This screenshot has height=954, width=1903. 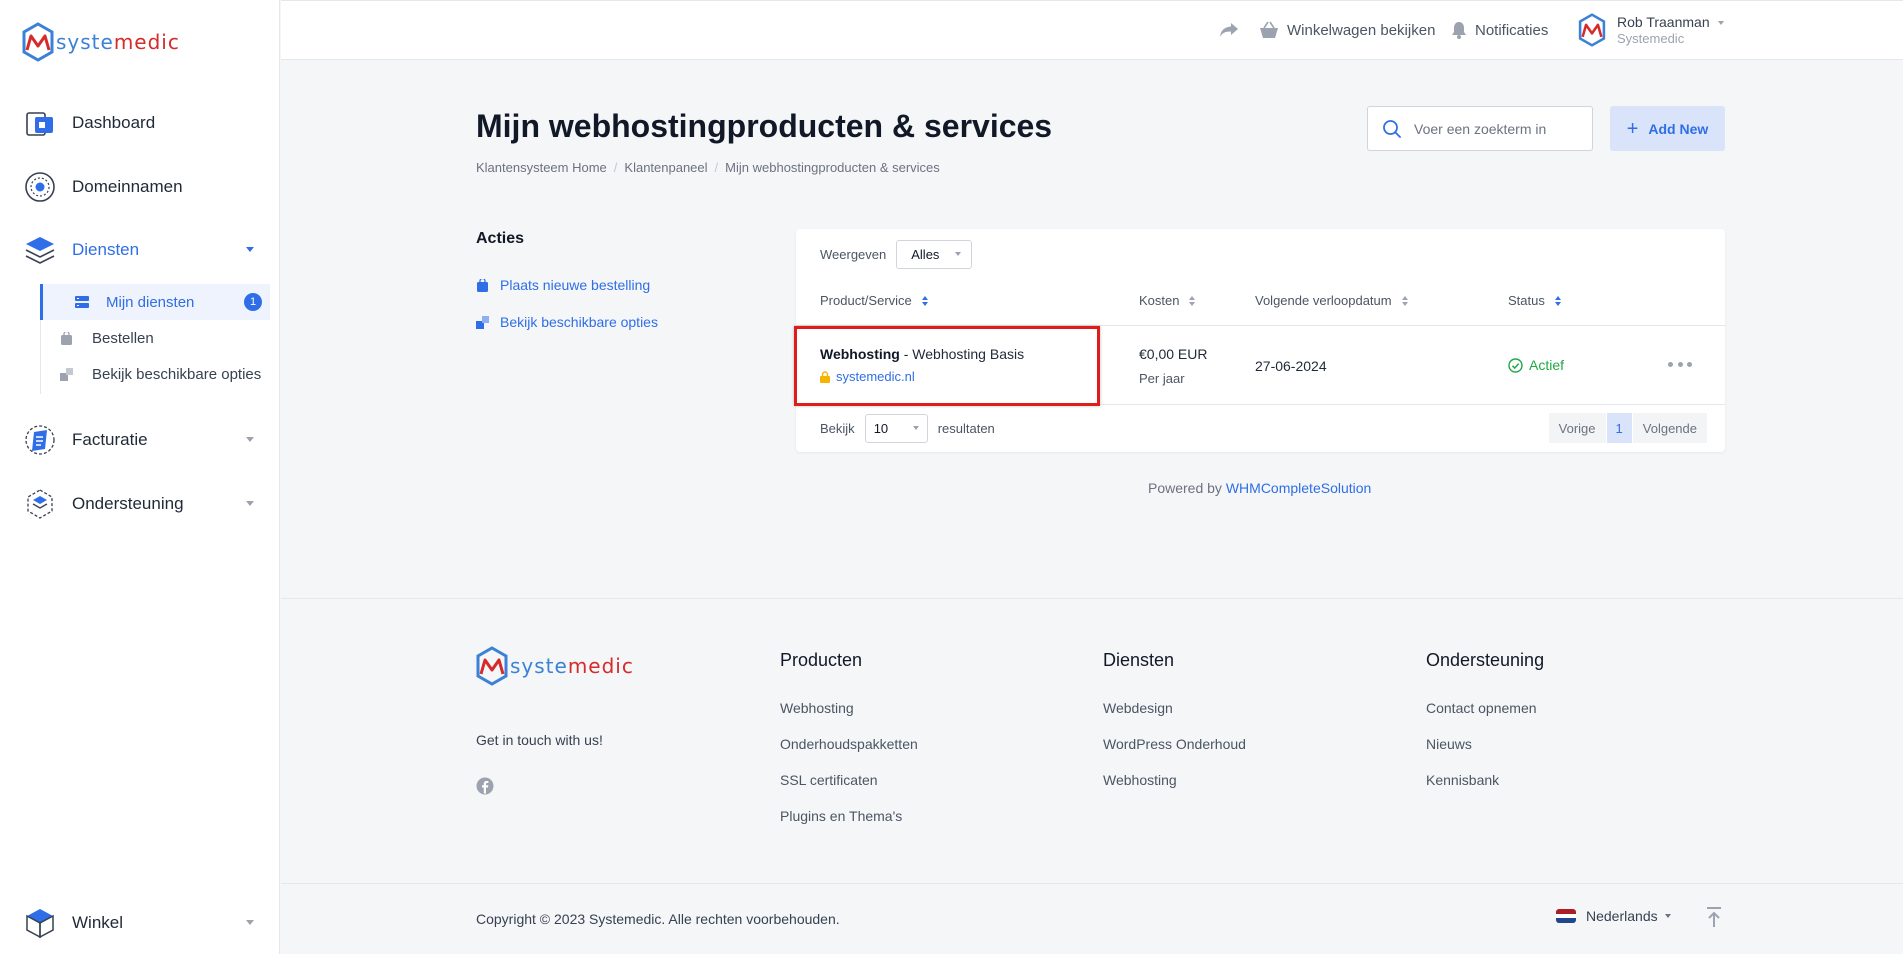 I want to click on column-header-status: Status, so click(x=1534, y=300).